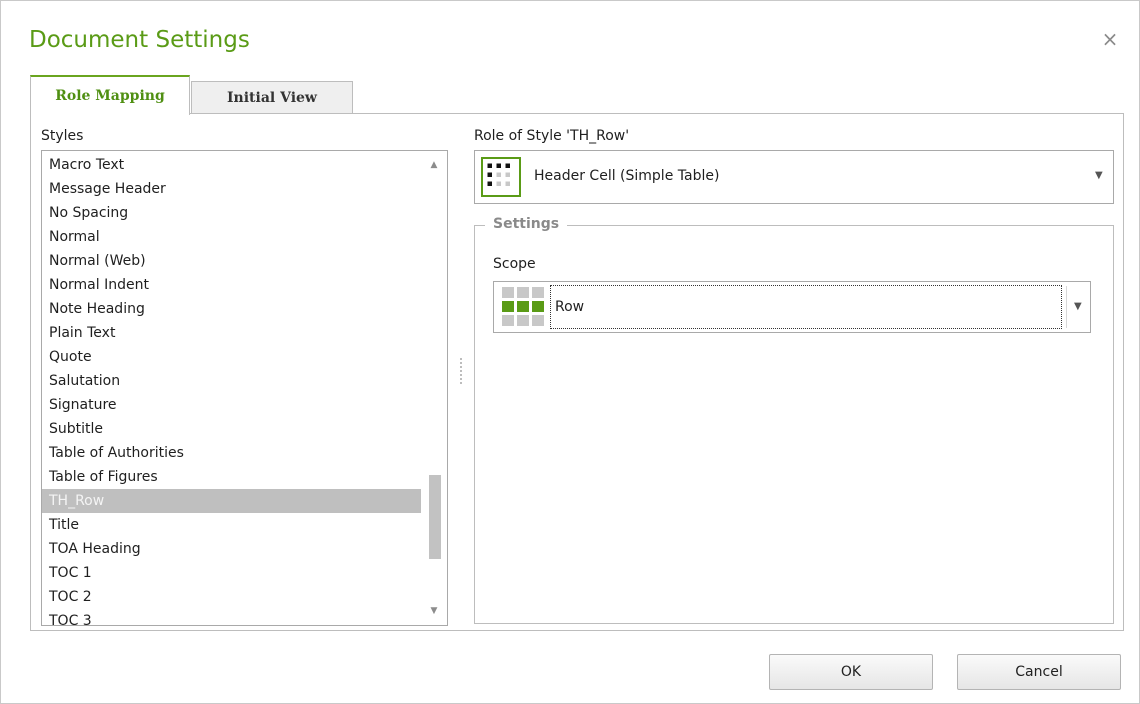  I want to click on style-list-item: Normal, so click(231, 237).